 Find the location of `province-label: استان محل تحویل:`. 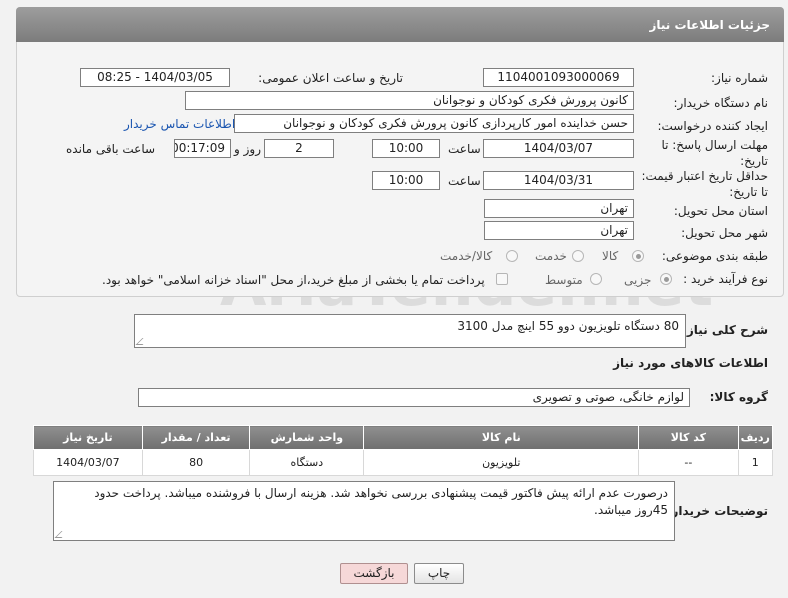

province-label: استان محل تحویل: is located at coordinates (720, 211).